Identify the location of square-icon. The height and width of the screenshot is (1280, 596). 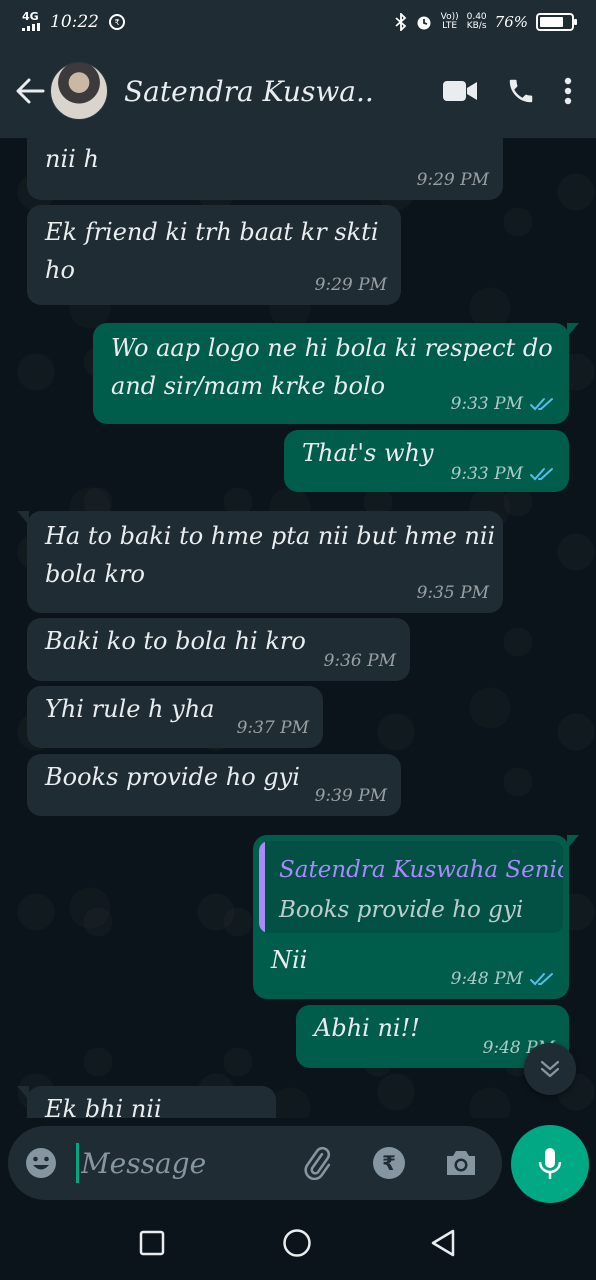
(151, 1243).